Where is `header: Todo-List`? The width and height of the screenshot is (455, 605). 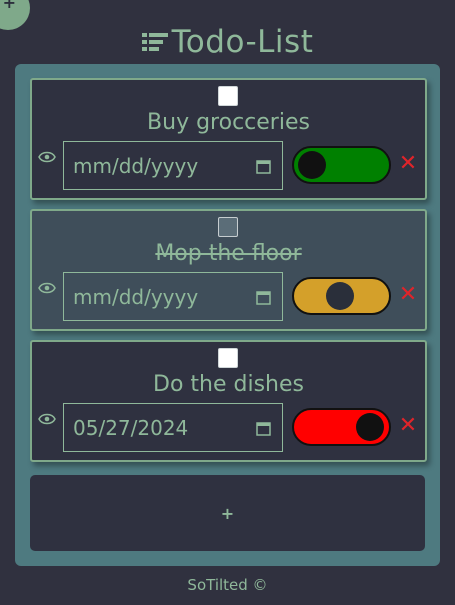
header: Todo-List is located at coordinates (227, 42).